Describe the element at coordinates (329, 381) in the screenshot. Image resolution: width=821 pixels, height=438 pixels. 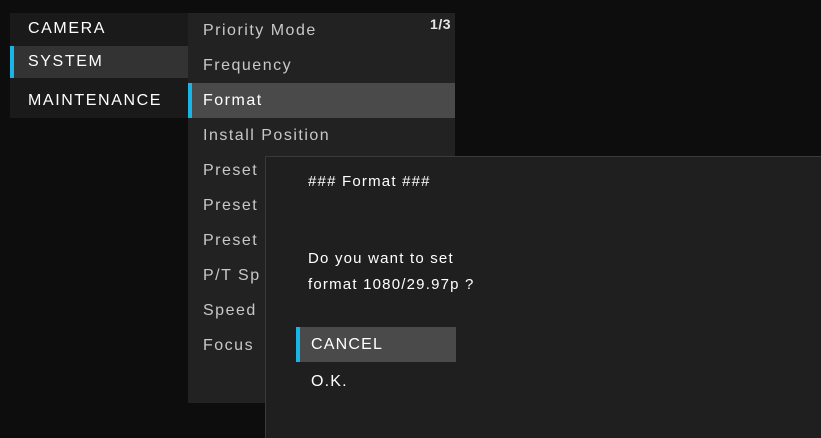
I see `ok-button-label: O.K.` at that location.